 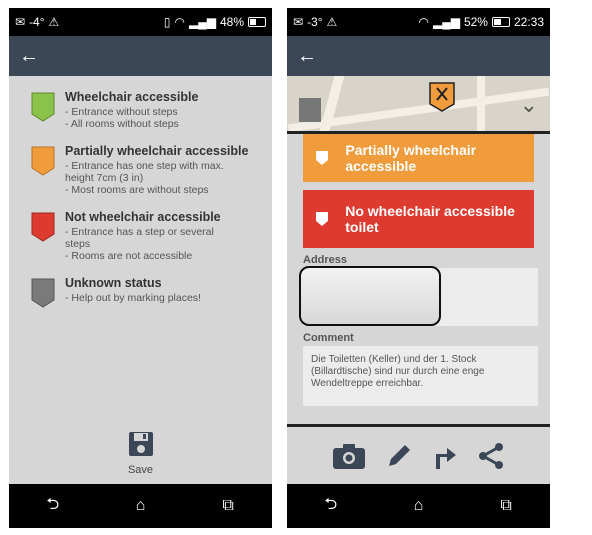 I want to click on chevron-down-icon: ⌄, so click(x=529, y=105).